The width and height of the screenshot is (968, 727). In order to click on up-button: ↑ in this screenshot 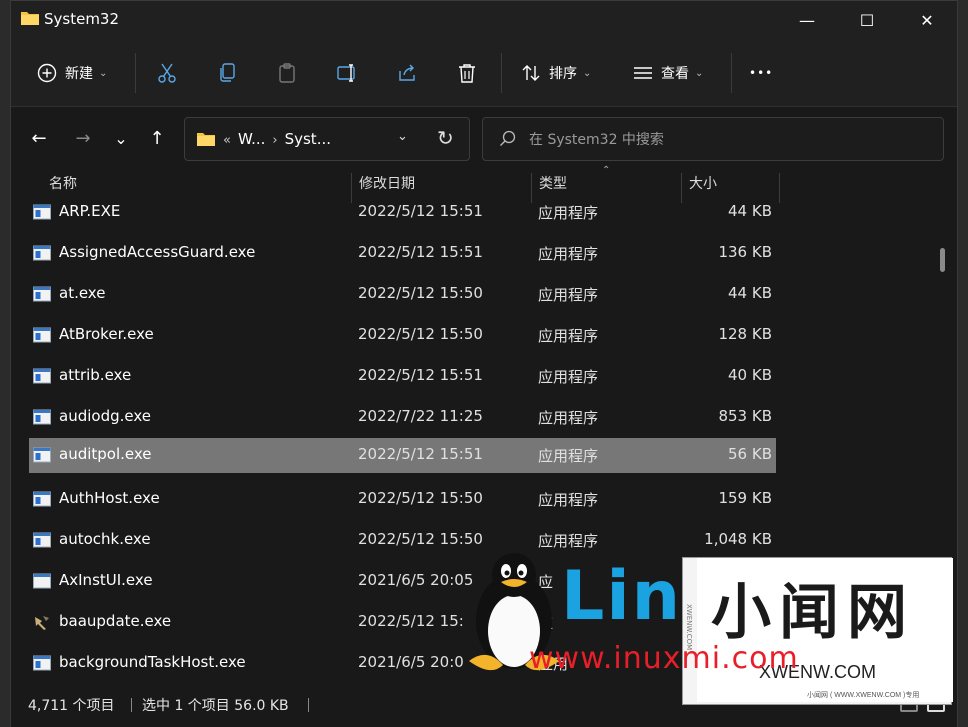, I will do `click(157, 138)`.